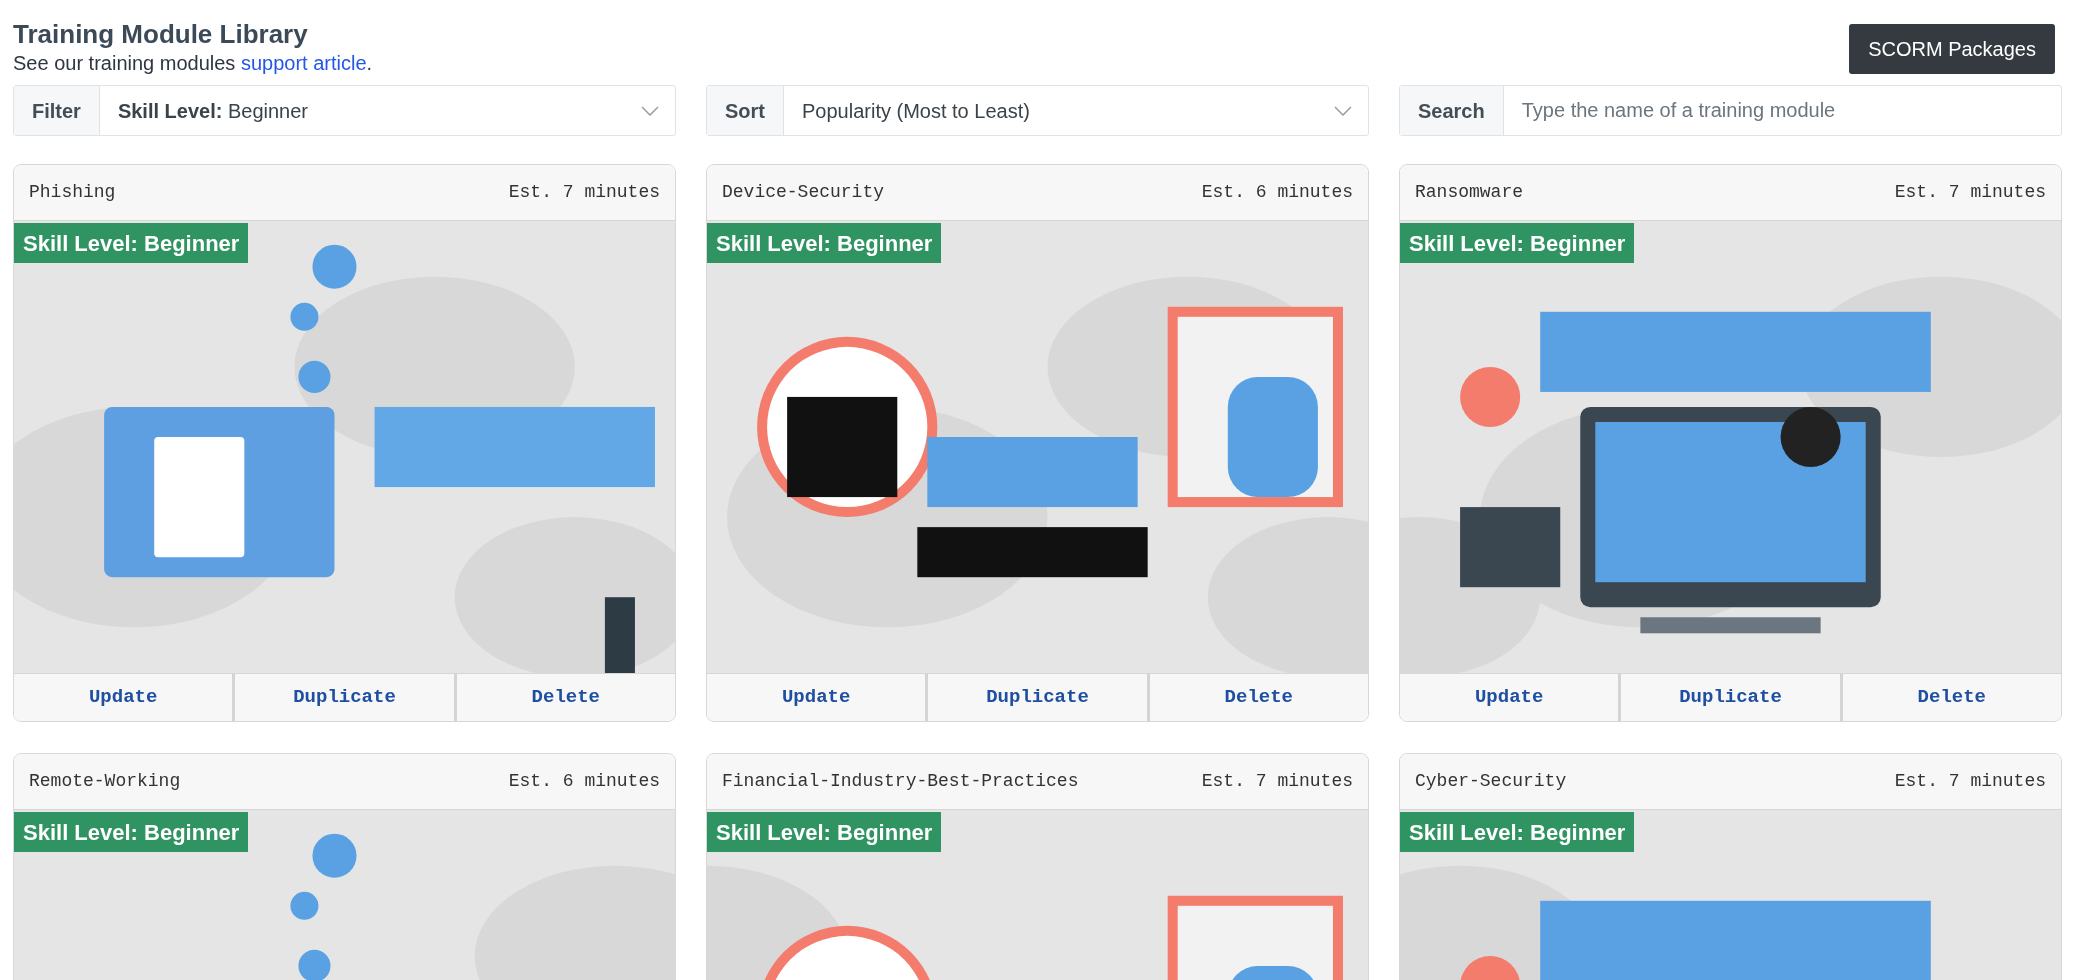 The height and width of the screenshot is (980, 2075). Describe the element at coordinates (900, 781) in the screenshot. I see `module-name: Financial-Industry-Best-Practices` at that location.